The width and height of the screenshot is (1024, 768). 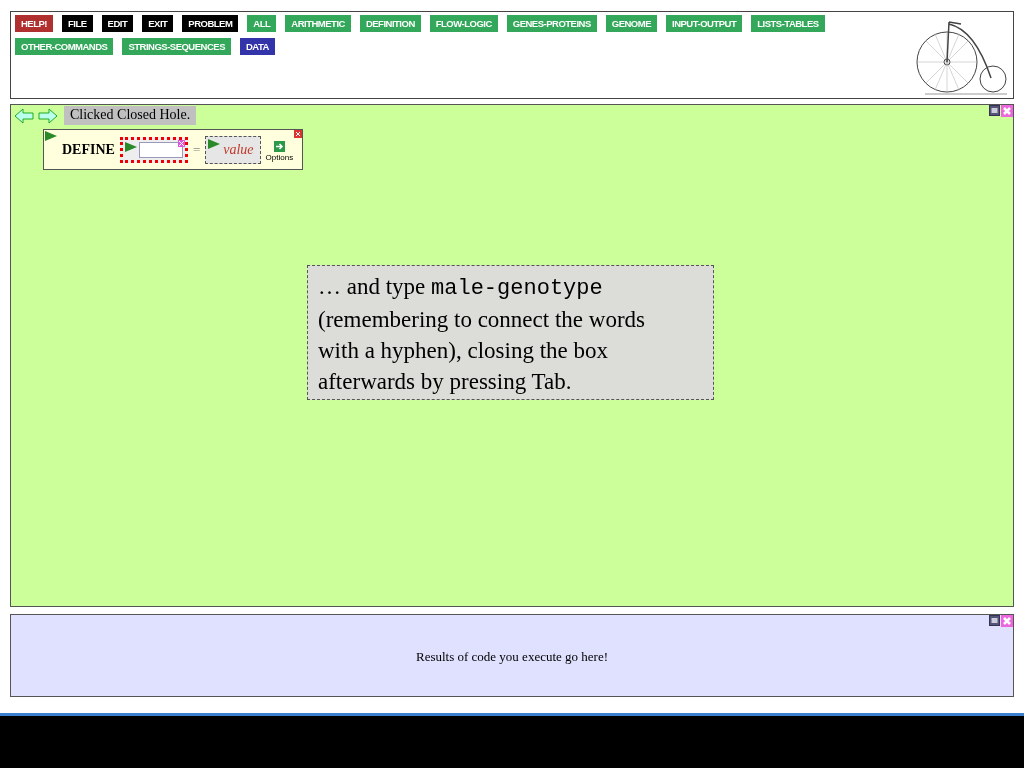 I want to click on menu-button: GENES-PROTEINS, so click(x=551, y=23).